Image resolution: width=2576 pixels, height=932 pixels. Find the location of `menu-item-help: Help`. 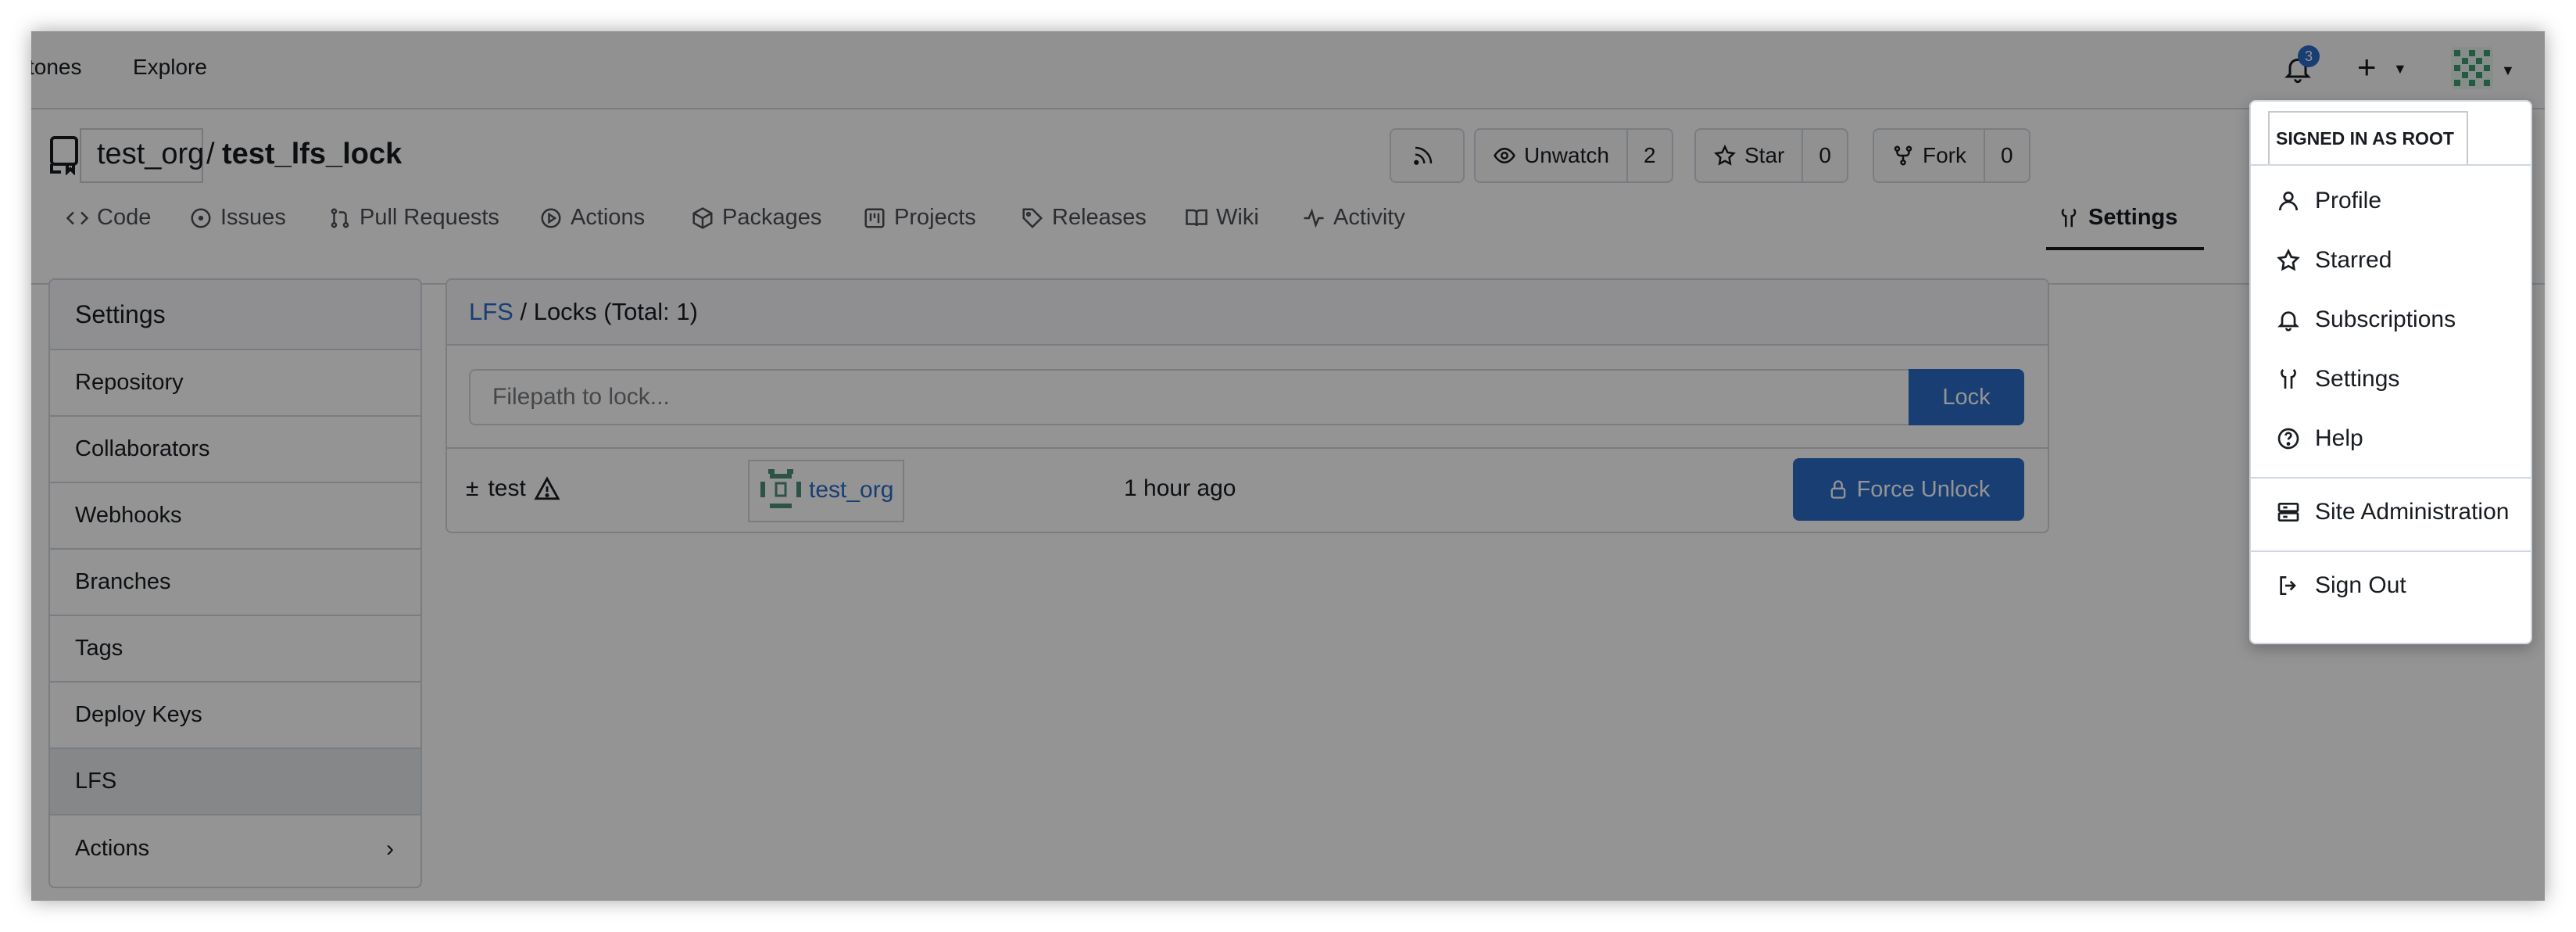

menu-item-help: Help is located at coordinates (2319, 439).